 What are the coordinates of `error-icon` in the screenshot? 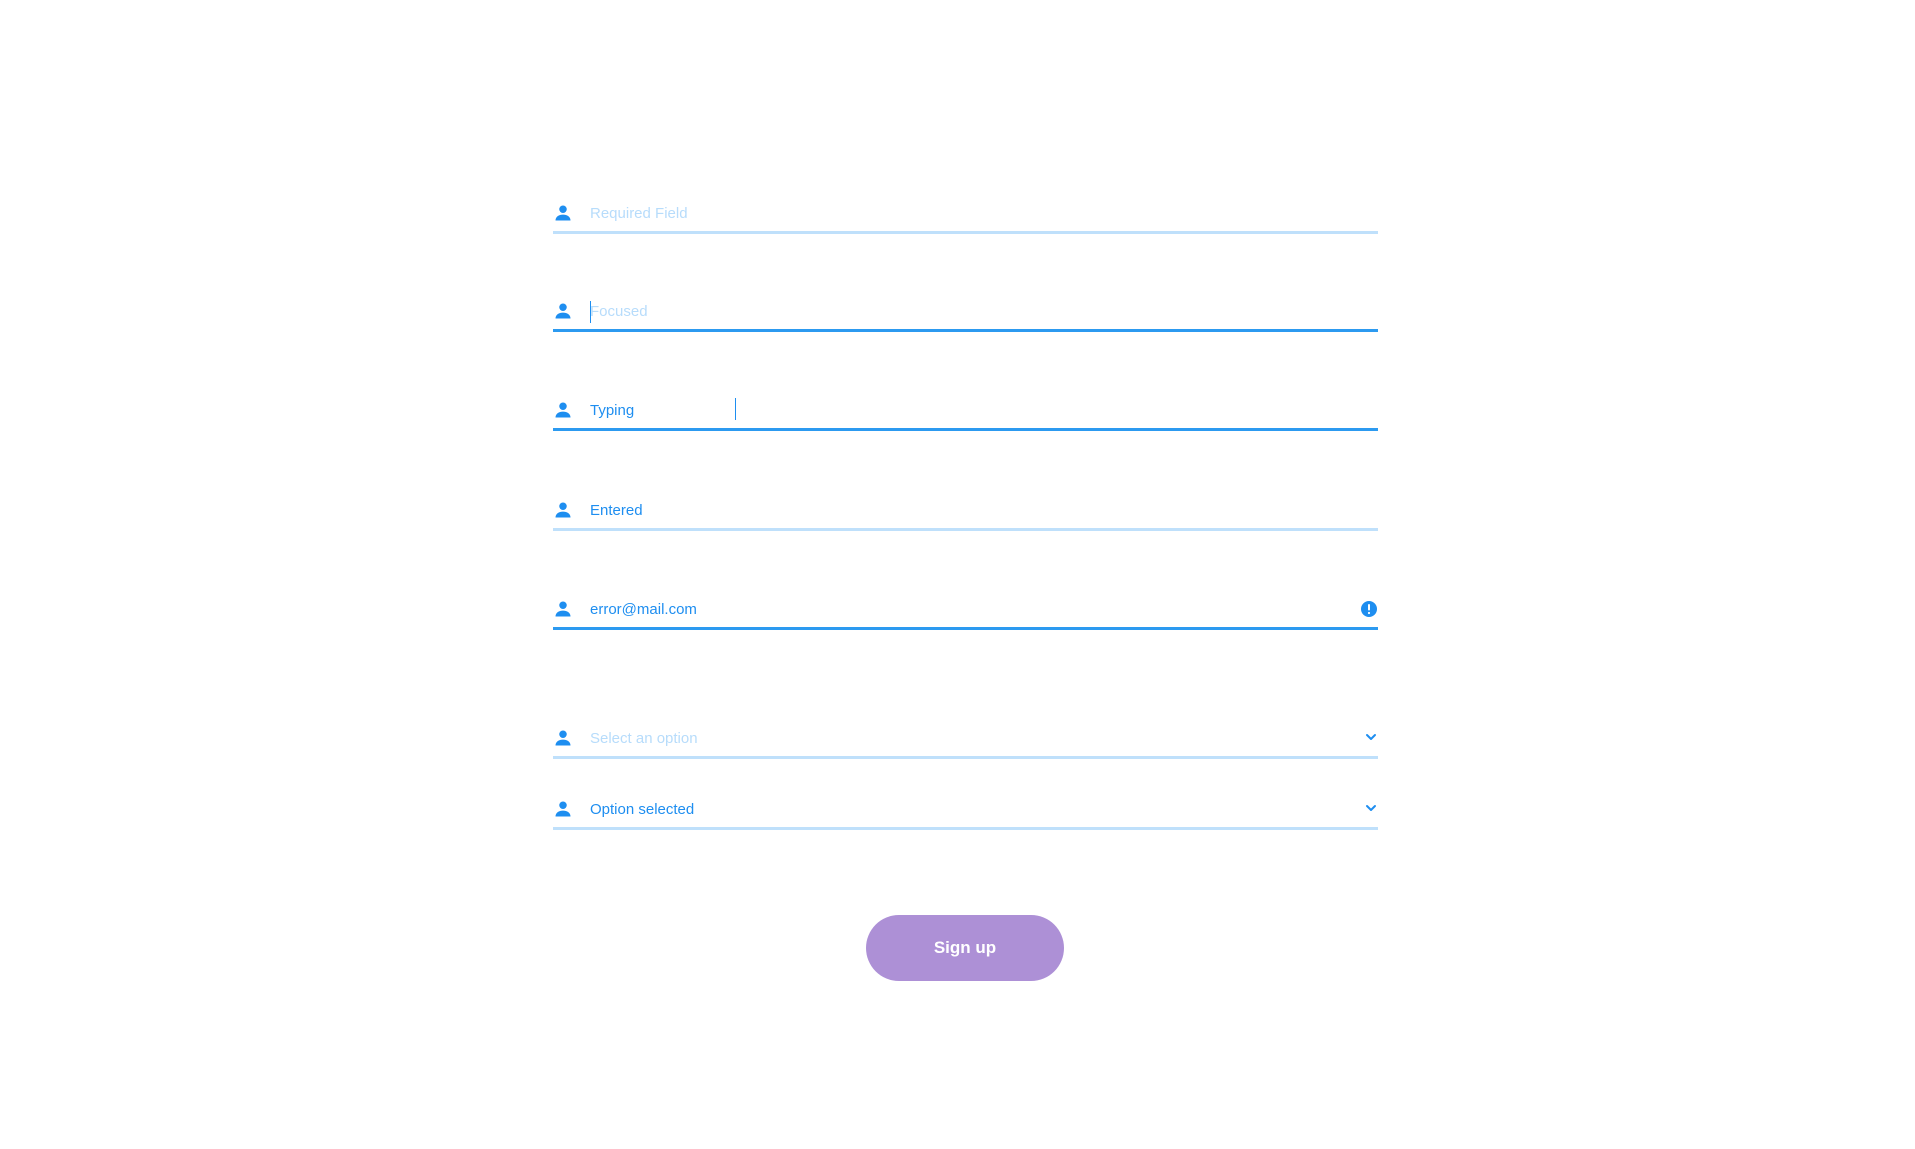 It's located at (1369, 609).